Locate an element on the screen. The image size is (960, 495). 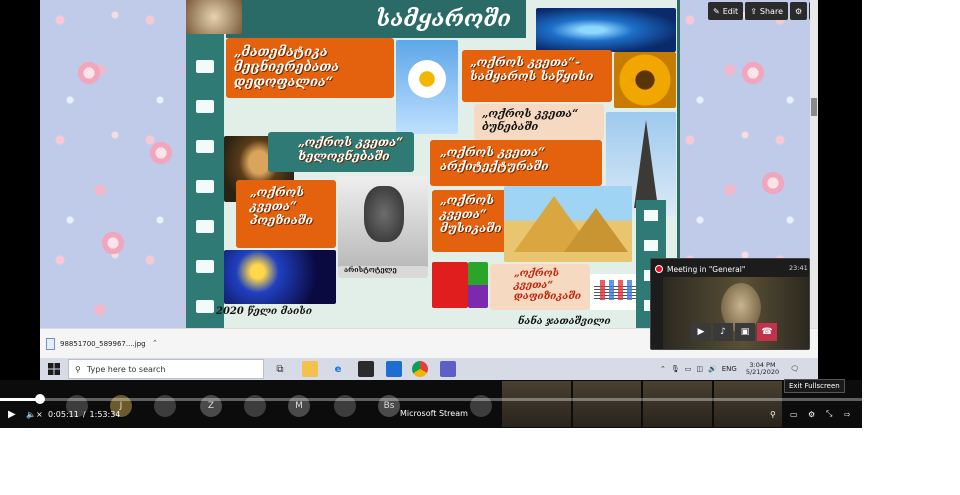
exit-fullscreen-icon: ⤡ is located at coordinates (829, 413).